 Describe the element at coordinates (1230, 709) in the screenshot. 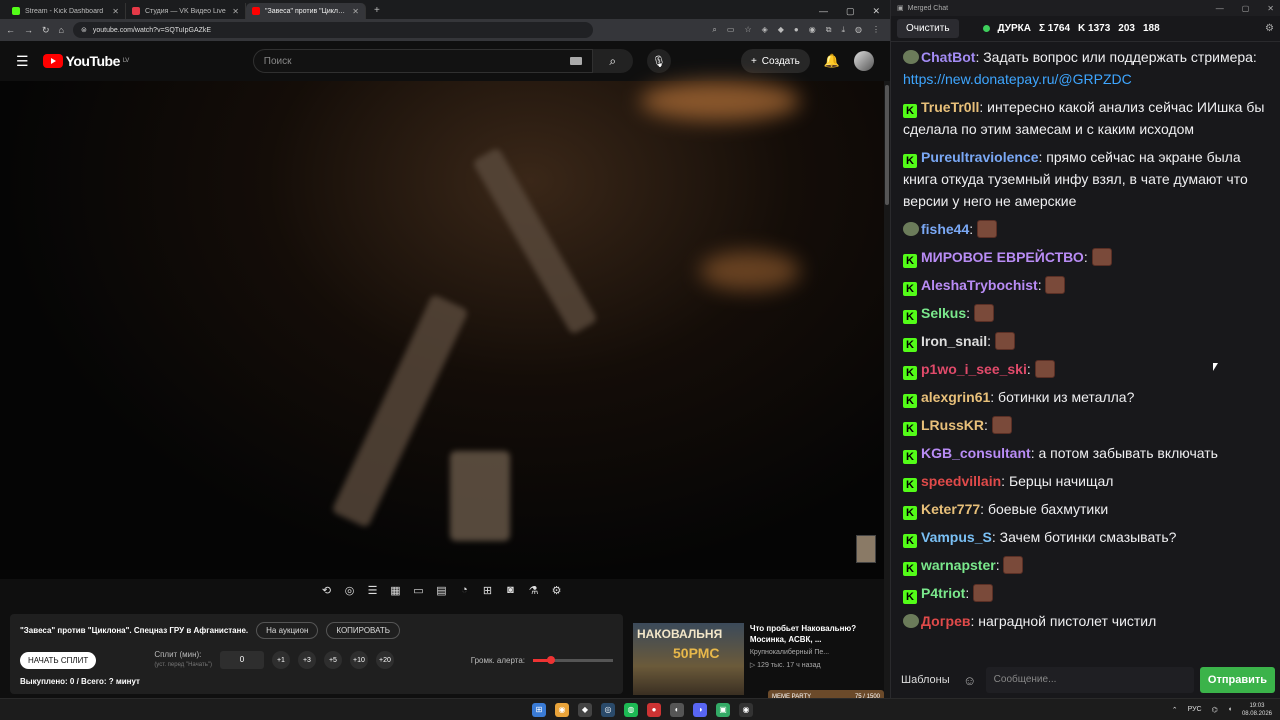

I see `volume-icon: ◖` at that location.